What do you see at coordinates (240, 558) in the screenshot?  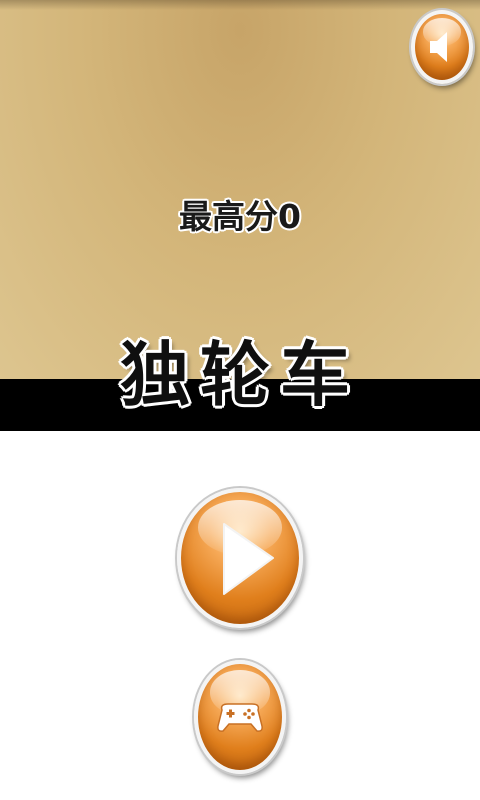 I see `play-button` at bounding box center [240, 558].